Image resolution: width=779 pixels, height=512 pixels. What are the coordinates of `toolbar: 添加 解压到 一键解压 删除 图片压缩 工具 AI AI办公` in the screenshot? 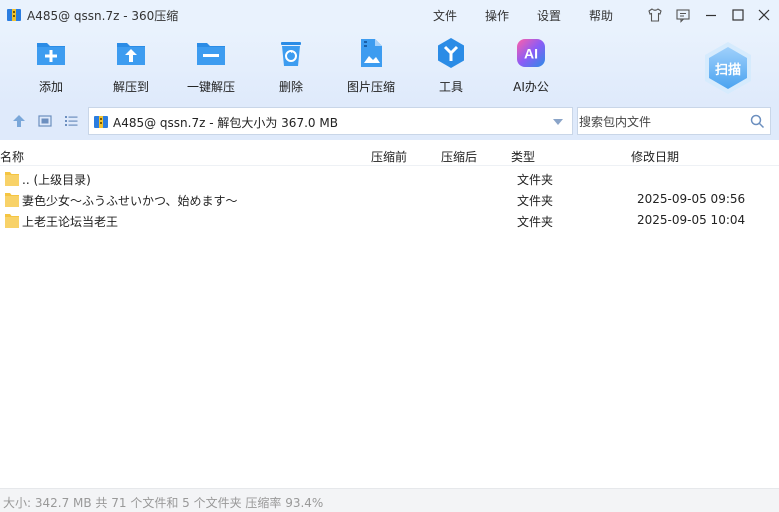 It's located at (389, 67).